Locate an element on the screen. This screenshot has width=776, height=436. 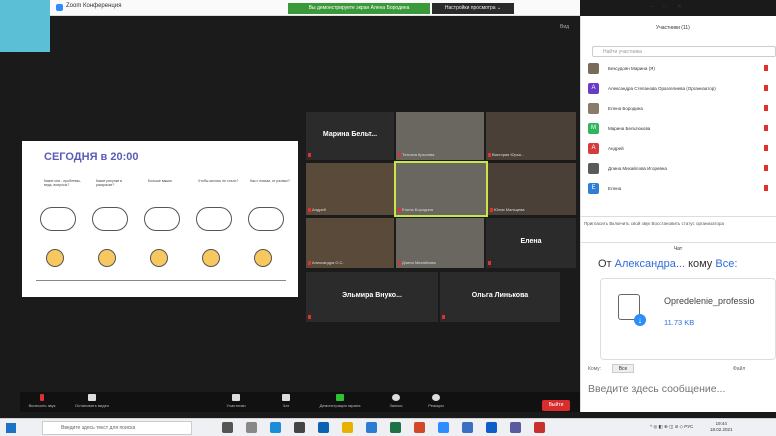
stop-video-label: Остановить видео is located at coordinates (92, 405).